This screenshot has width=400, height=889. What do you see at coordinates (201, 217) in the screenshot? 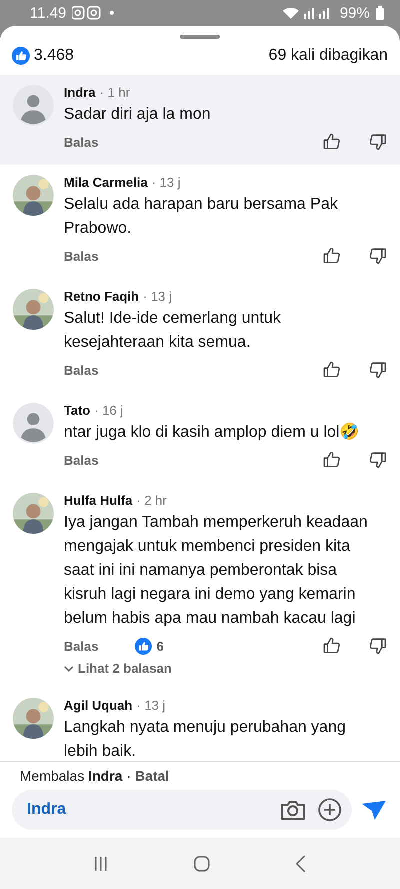
I see `comment-text: Selalu ada harapan baru bersama Pak Prabowo.` at bounding box center [201, 217].